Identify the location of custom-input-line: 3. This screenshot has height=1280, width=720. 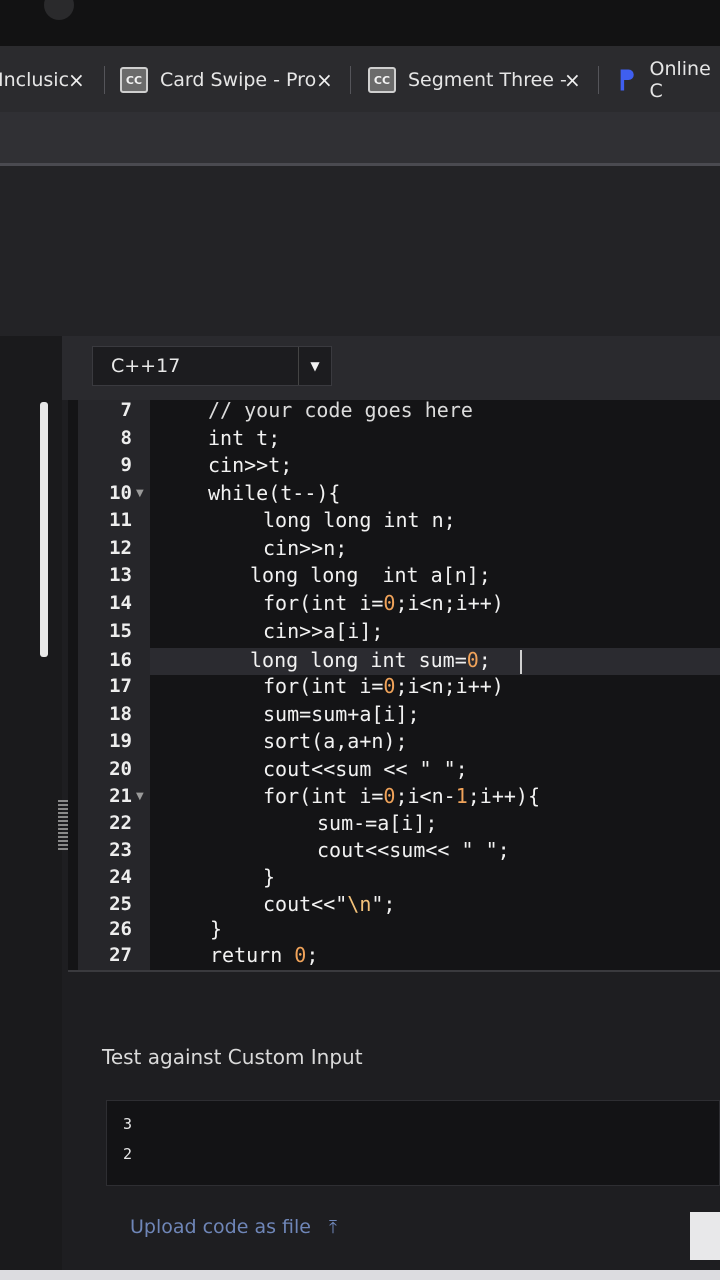
(128, 1124).